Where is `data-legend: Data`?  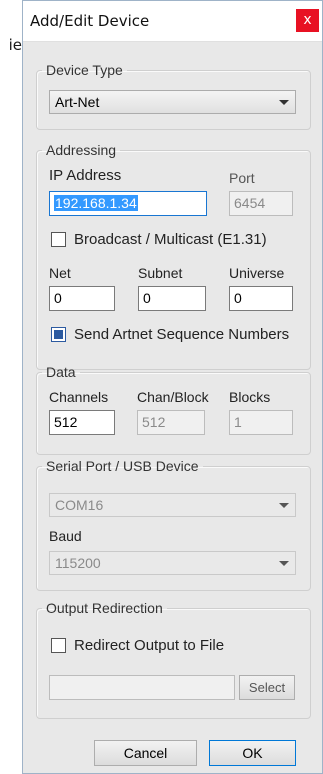 data-legend: Data is located at coordinates (61, 372).